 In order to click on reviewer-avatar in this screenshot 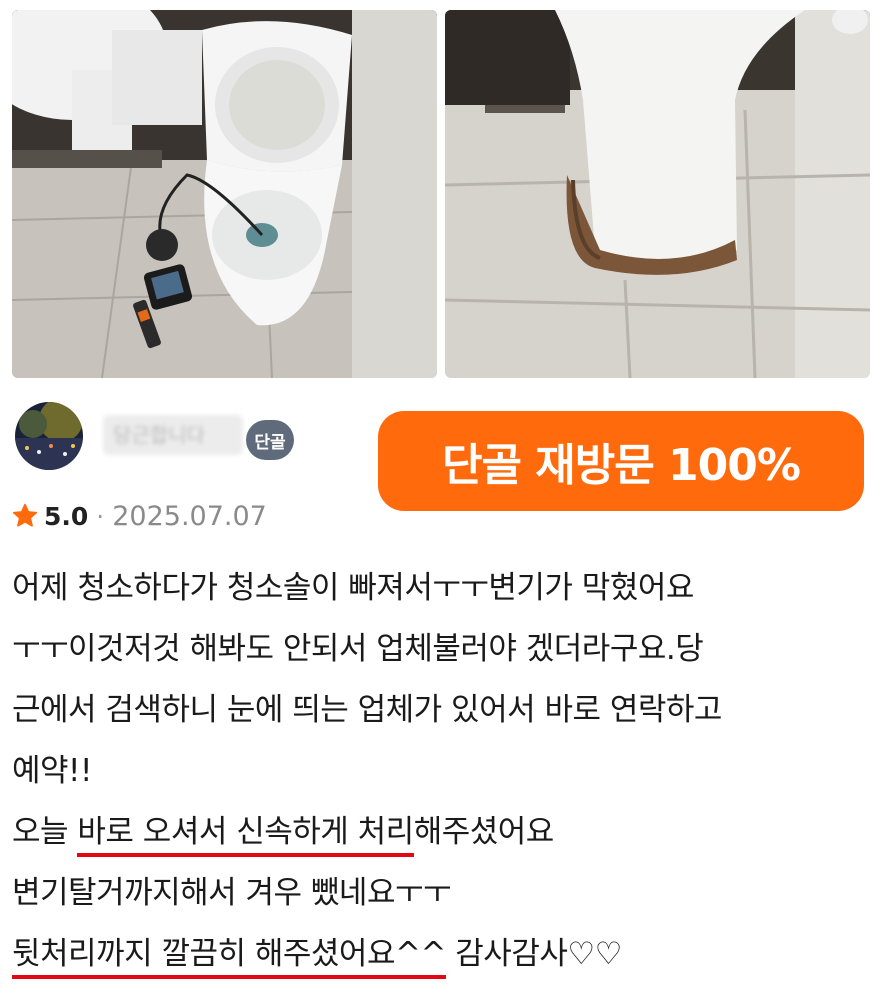, I will do `click(49, 436)`.